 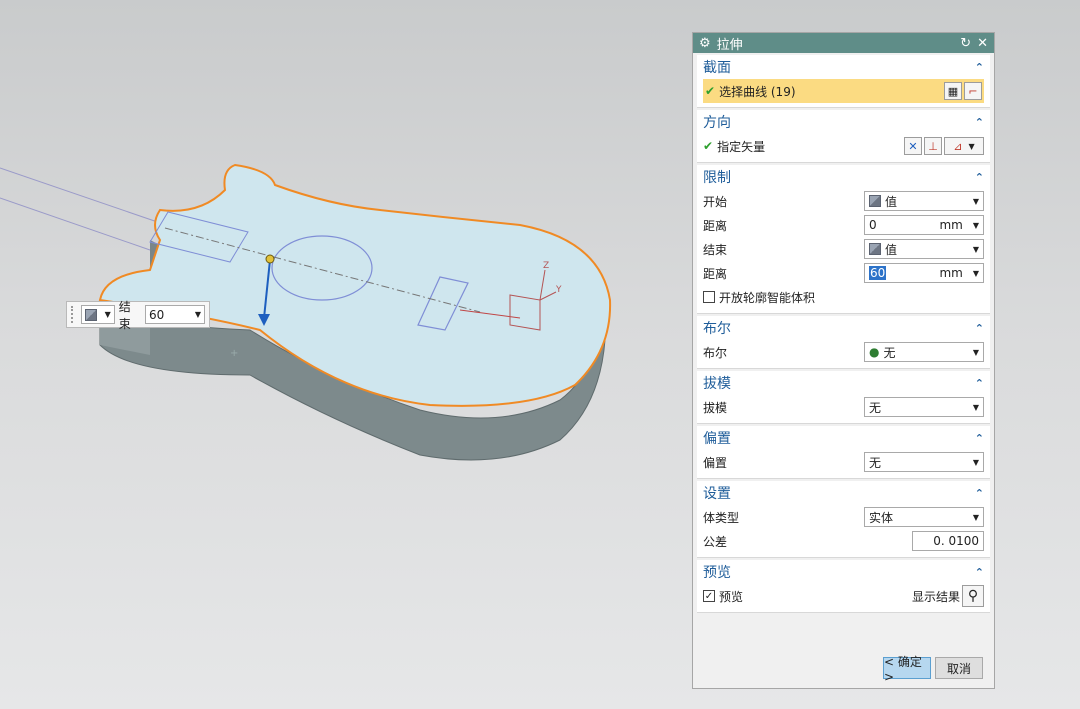 I want to click on offset-row: 偏置 无 ▼, so click(x=843, y=462).